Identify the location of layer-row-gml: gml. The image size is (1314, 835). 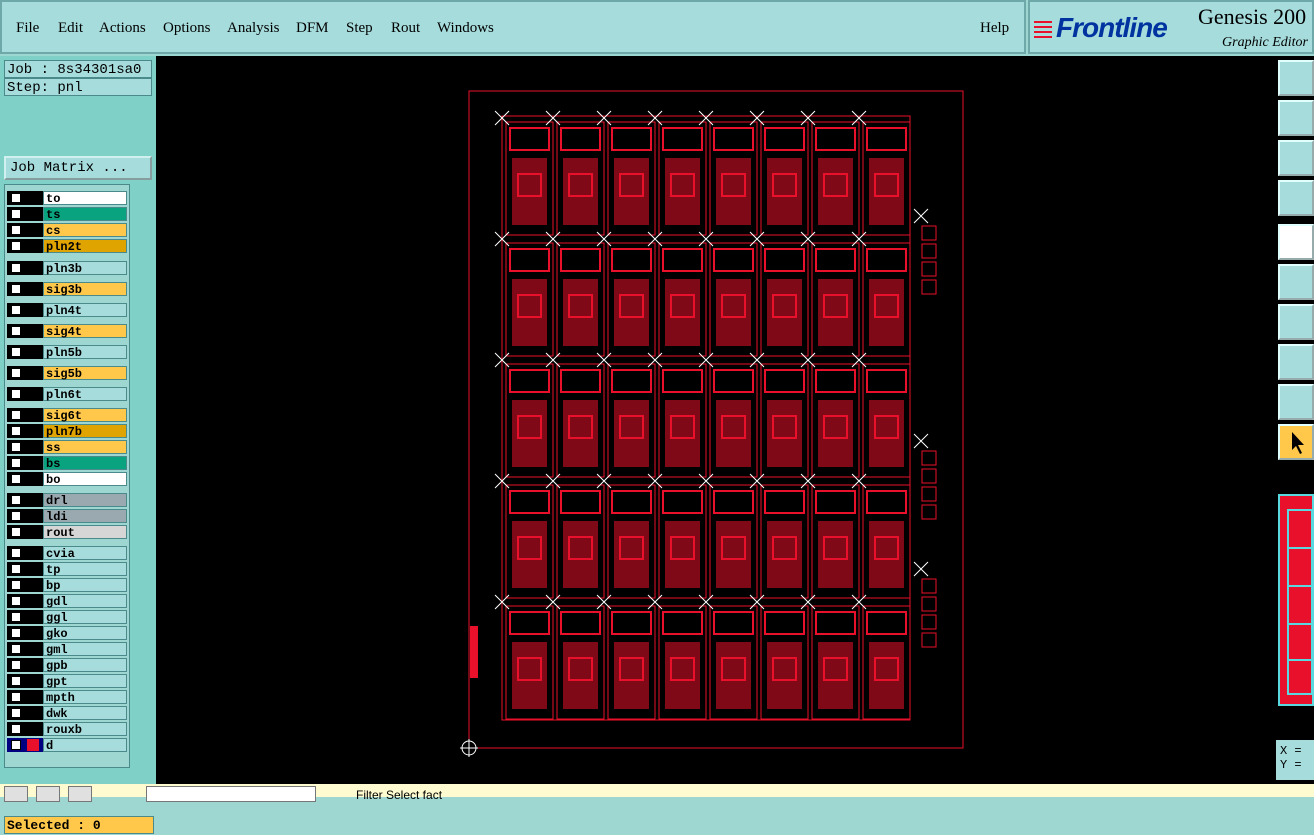
(67, 649).